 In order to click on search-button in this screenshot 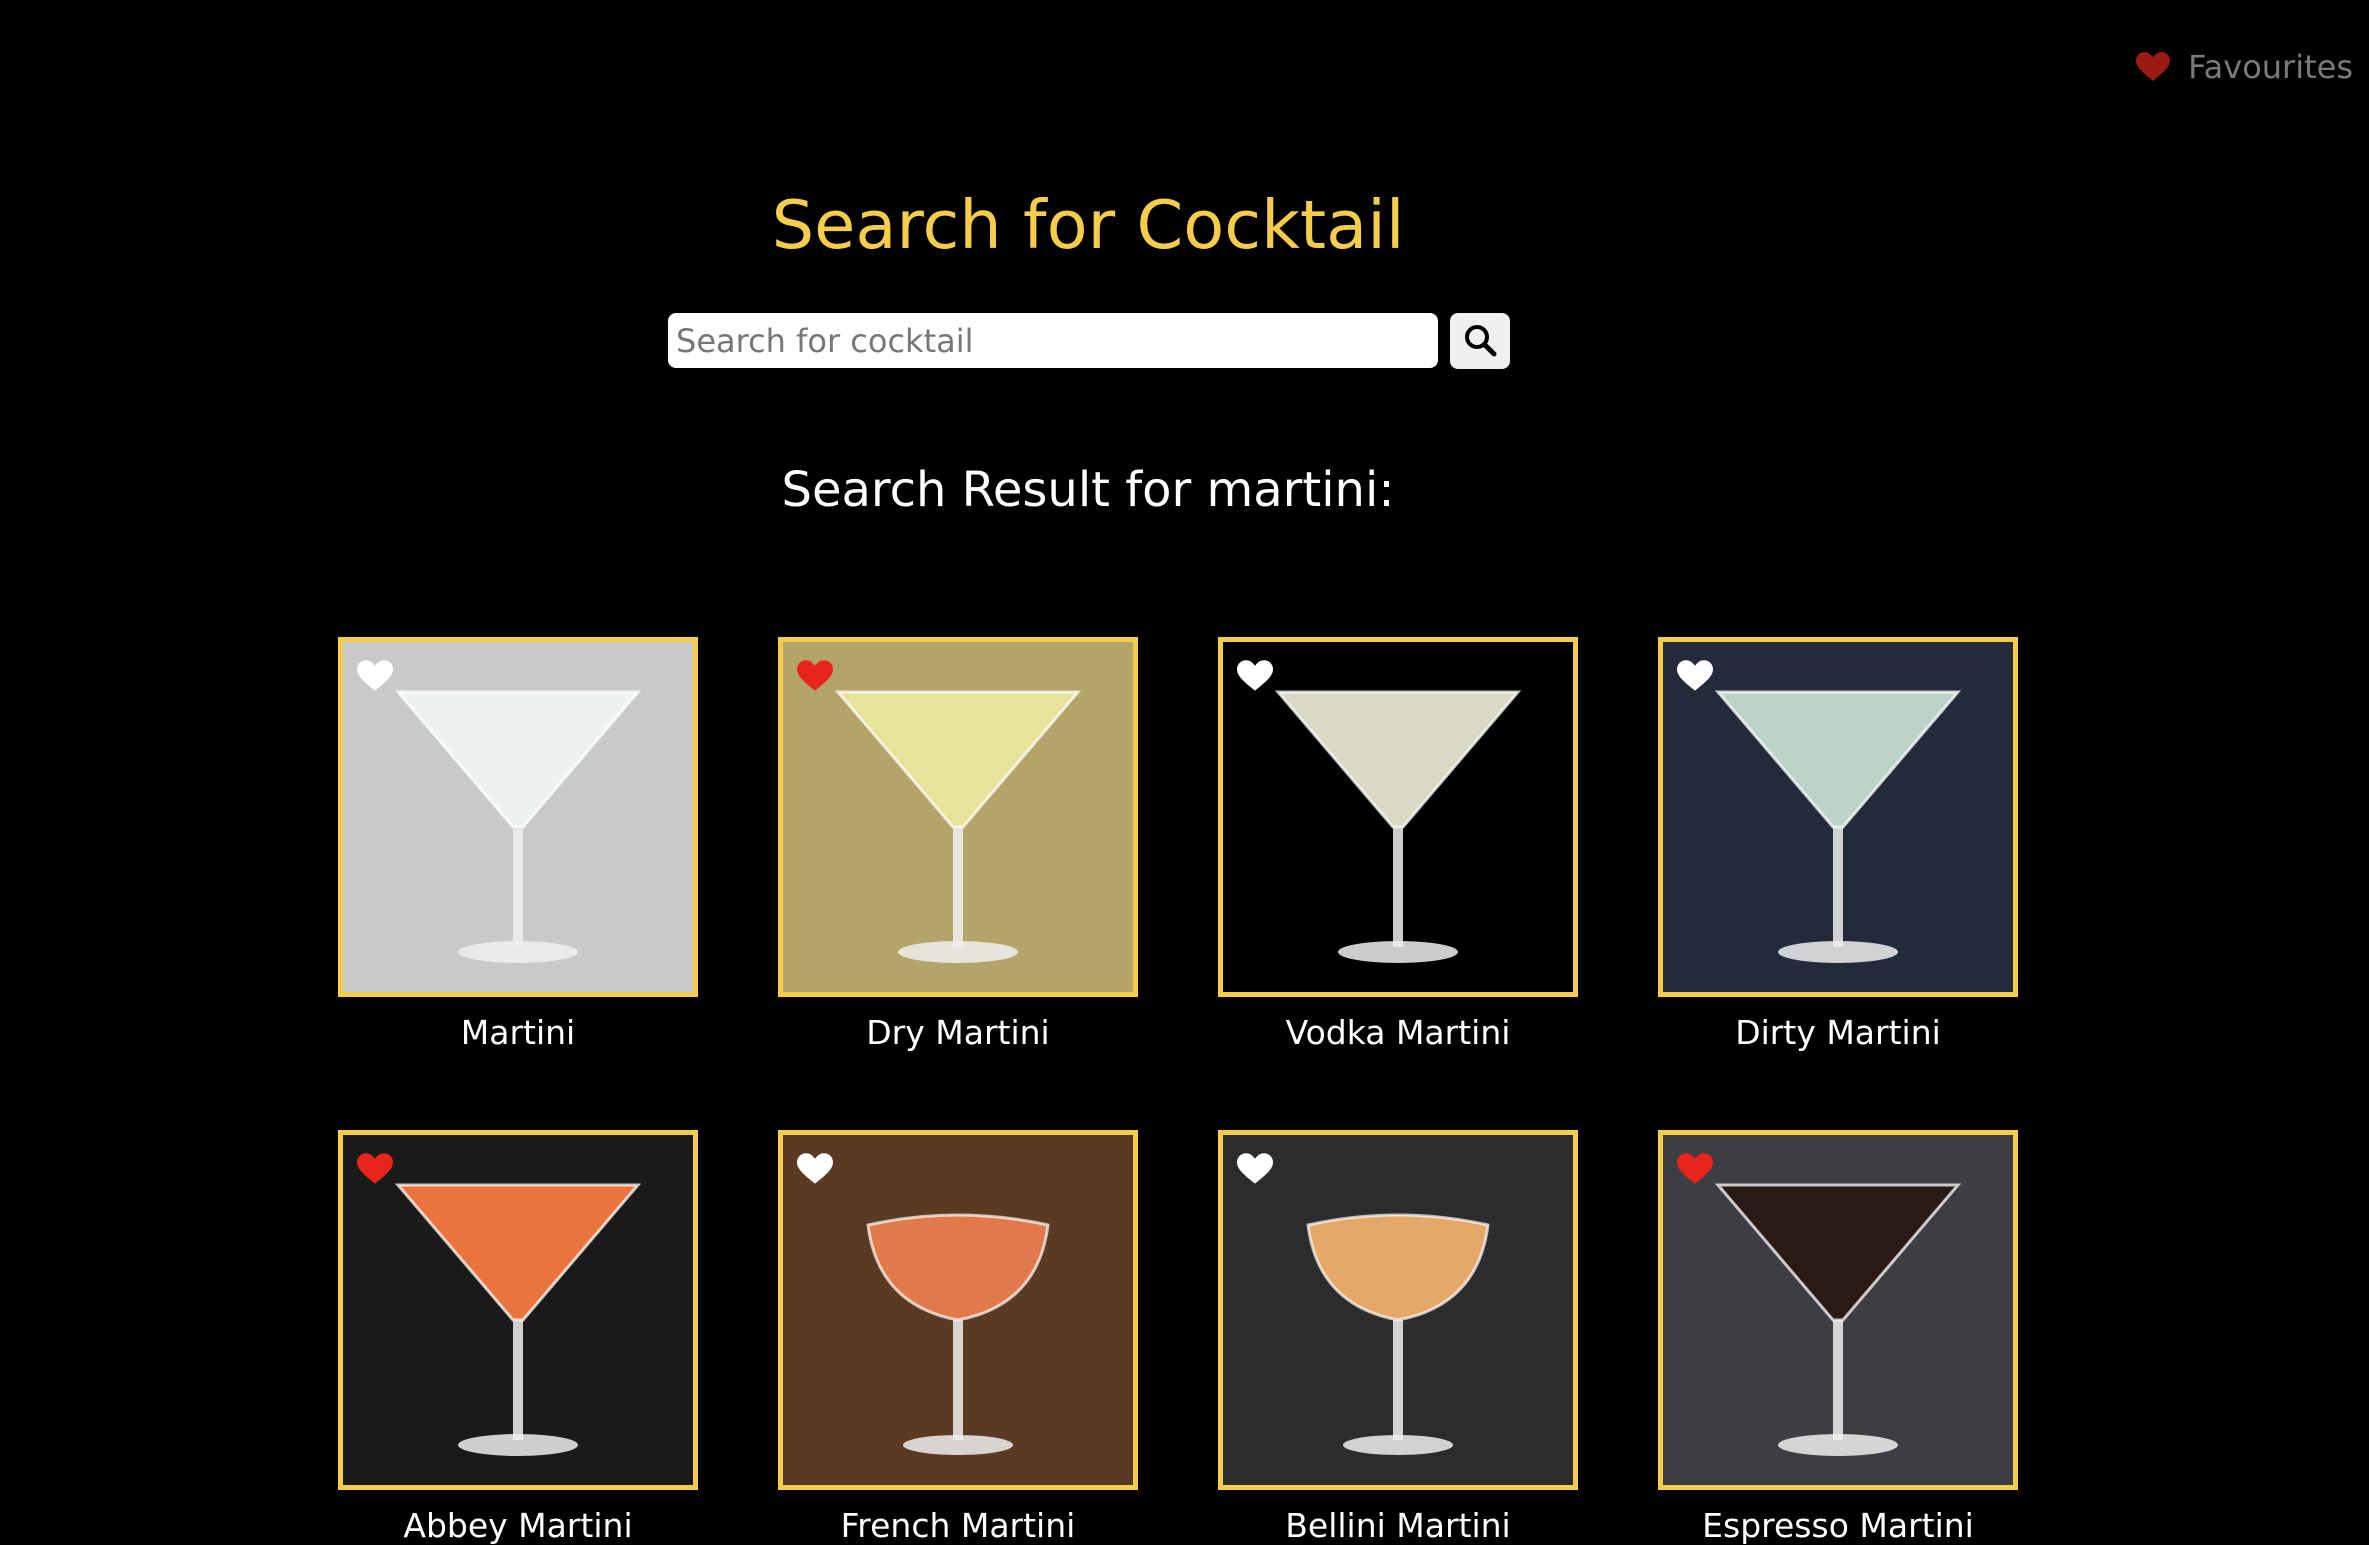, I will do `click(1480, 341)`.